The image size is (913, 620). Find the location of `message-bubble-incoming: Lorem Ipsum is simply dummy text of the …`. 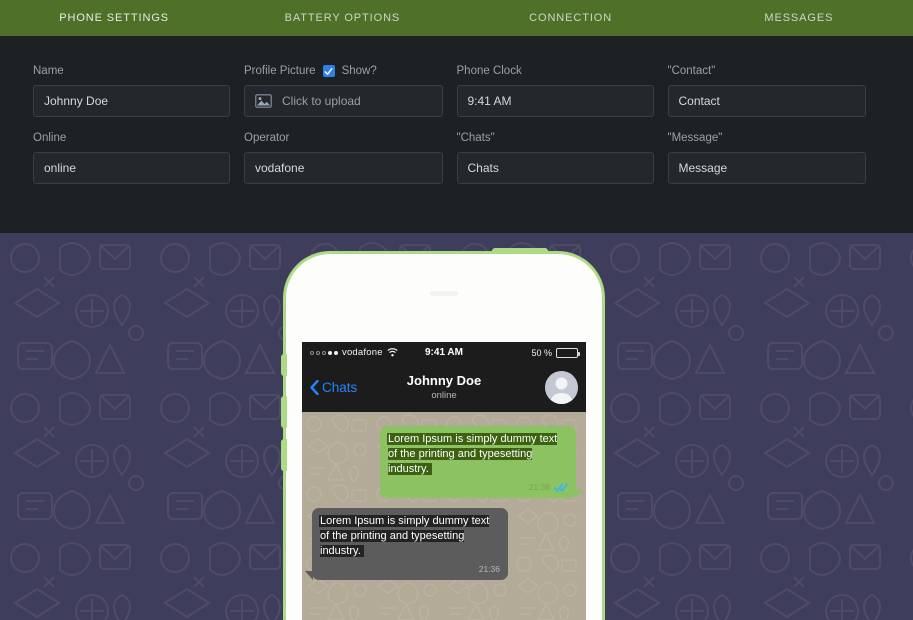

message-bubble-incoming: Lorem Ipsum is simply dummy text of the … is located at coordinates (406, 544).